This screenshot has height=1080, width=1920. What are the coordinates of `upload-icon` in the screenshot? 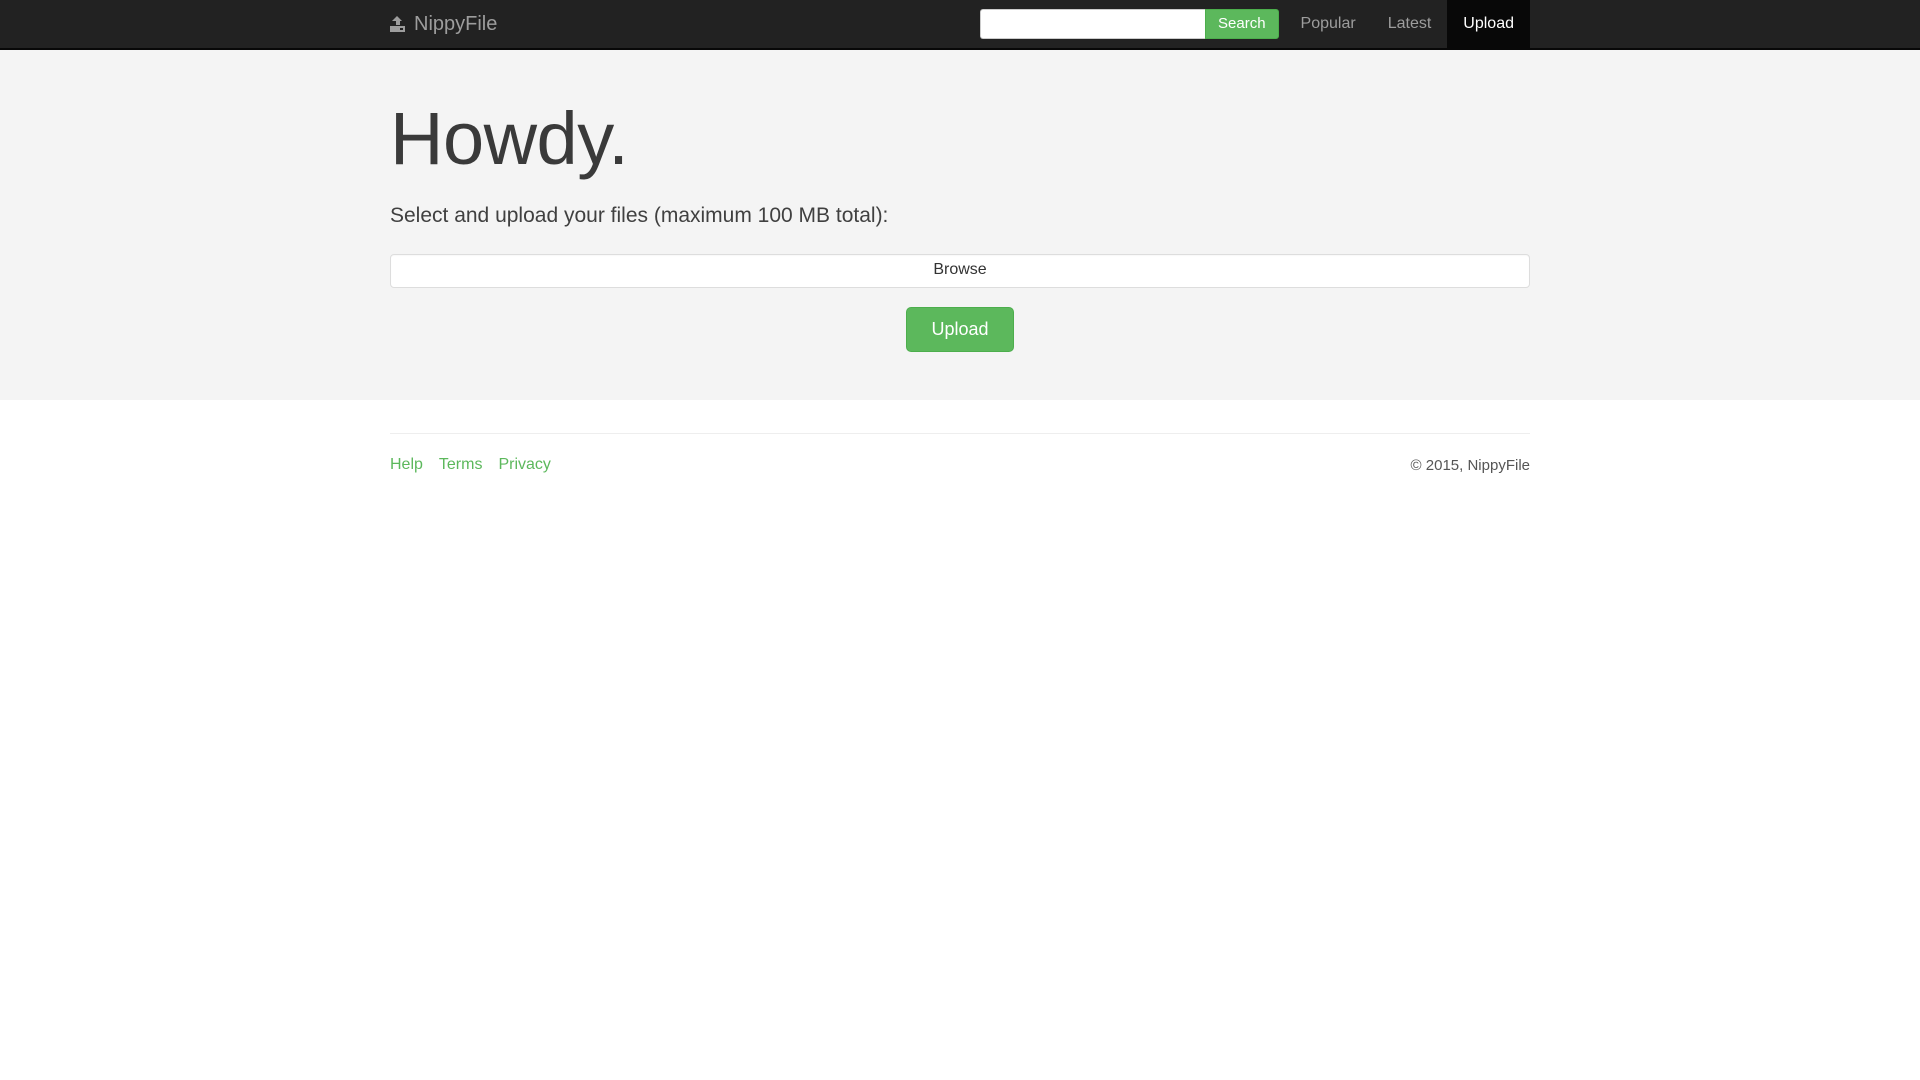 It's located at (397, 24).